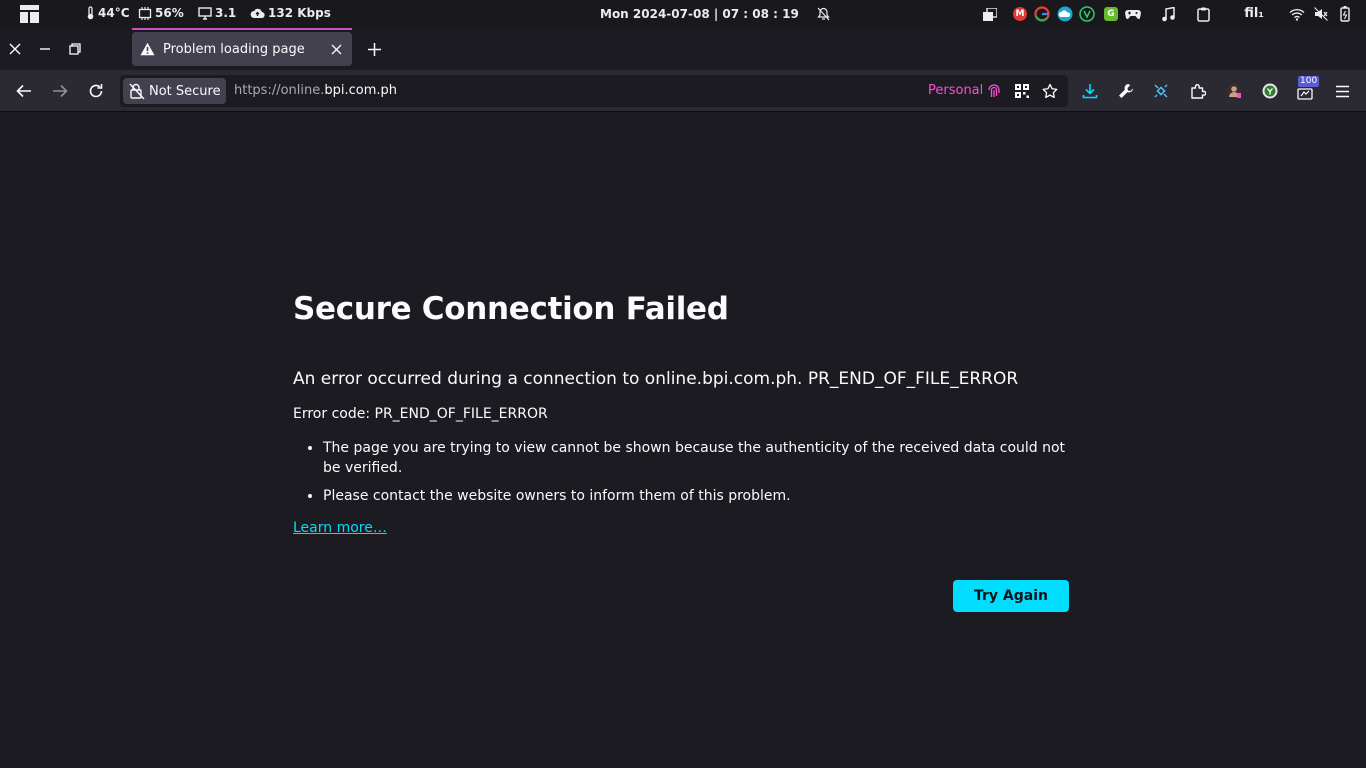  I want to click on volume-muted-icon, so click(1321, 14).